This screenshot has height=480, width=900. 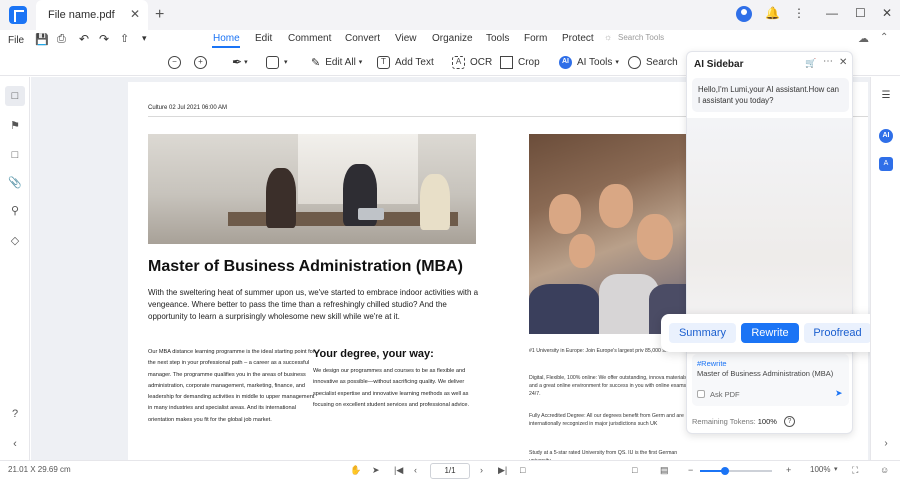 I want to click on right-sidebar: ☰ AI A ›, so click(x=885, y=268).